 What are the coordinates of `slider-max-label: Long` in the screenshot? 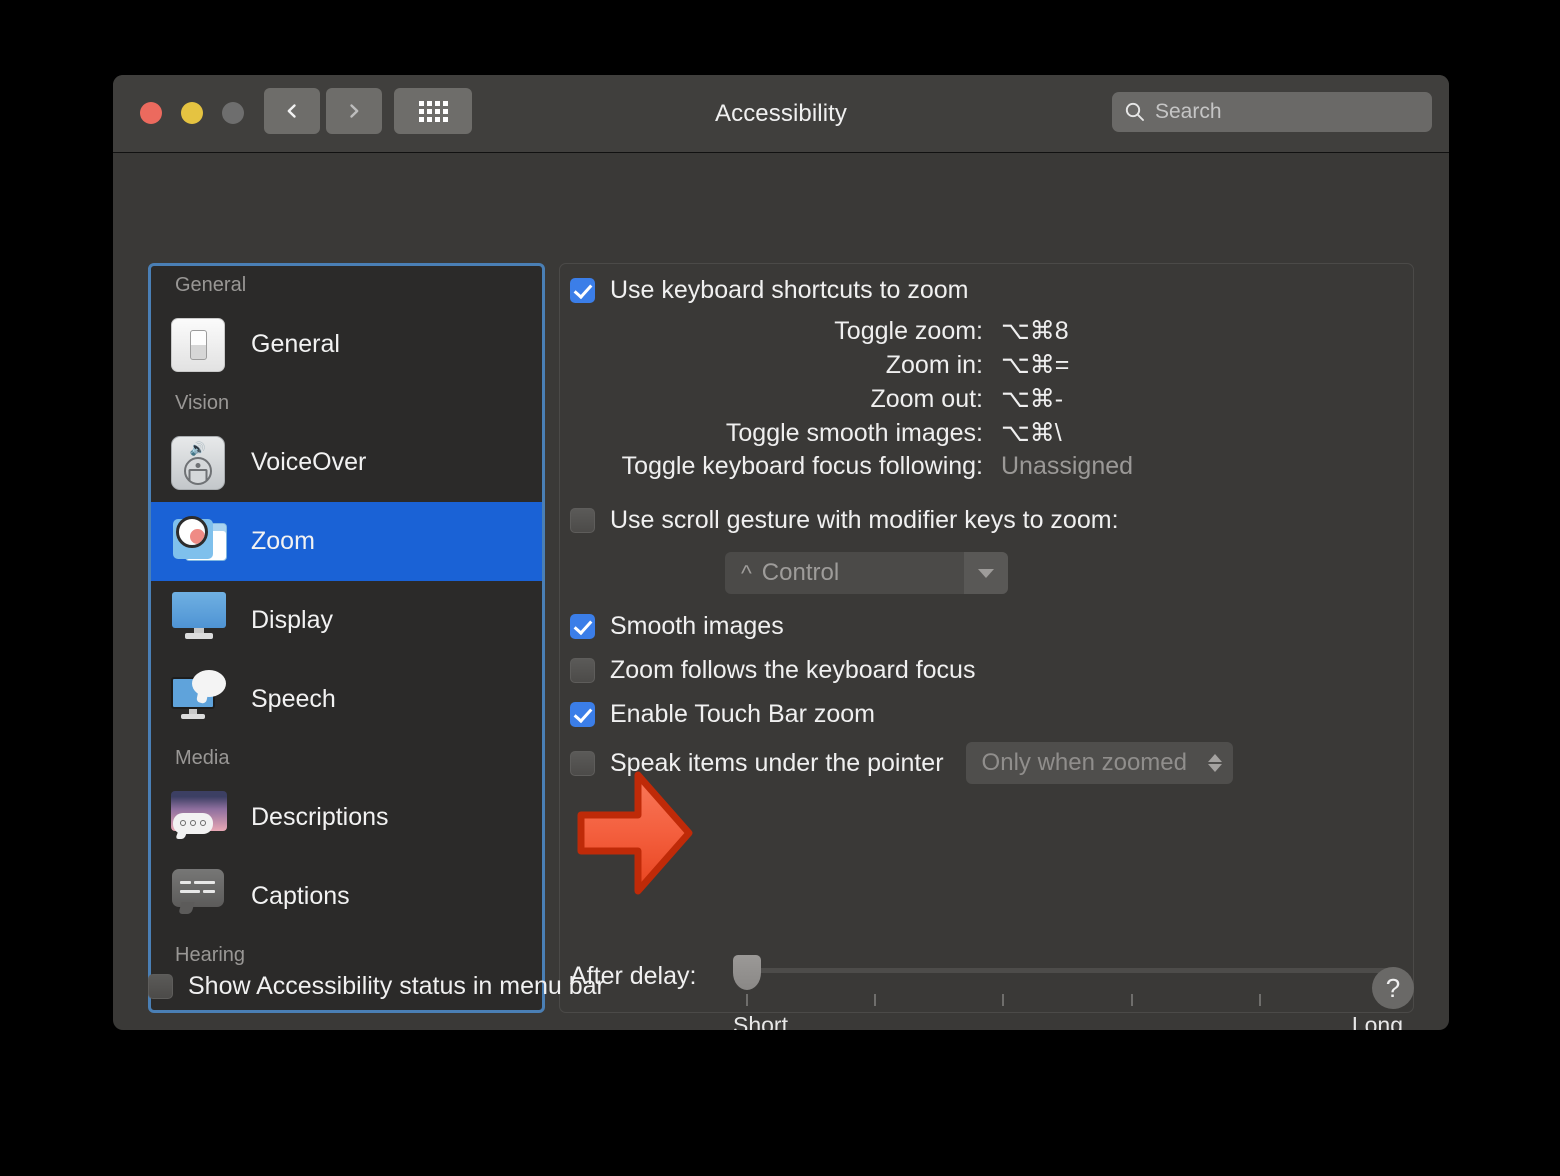 It's located at (1377, 1021).